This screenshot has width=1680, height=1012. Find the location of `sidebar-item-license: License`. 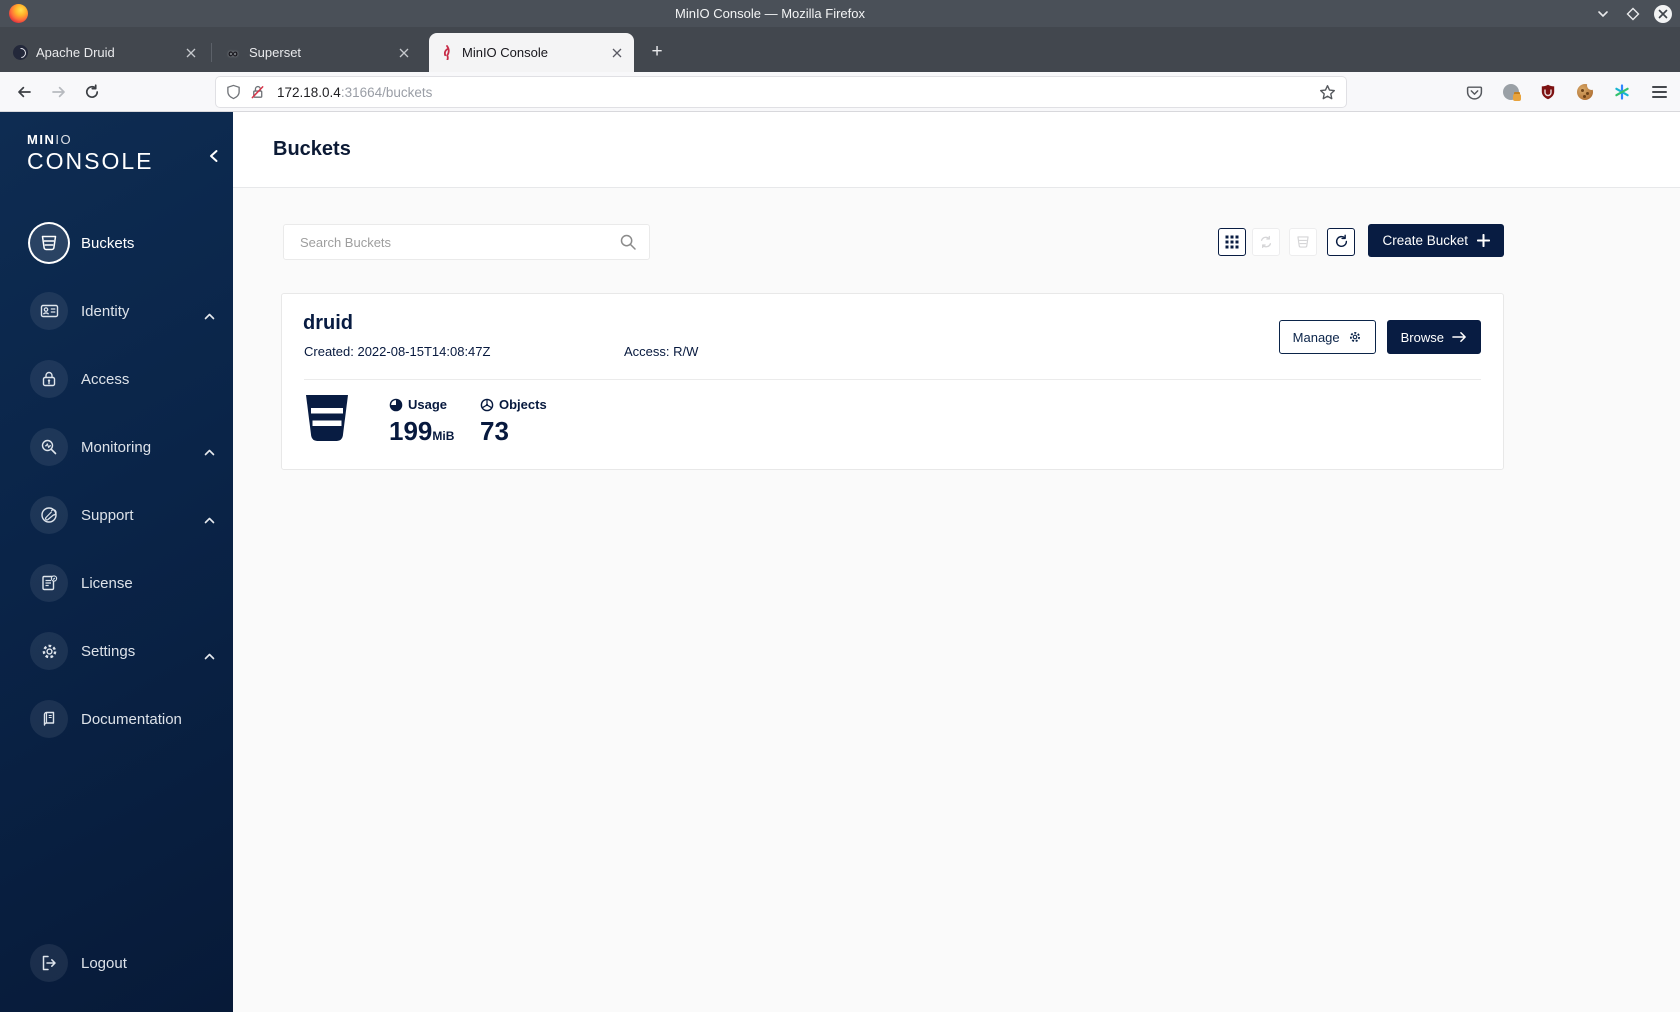

sidebar-item-license: License is located at coordinates (116, 583).